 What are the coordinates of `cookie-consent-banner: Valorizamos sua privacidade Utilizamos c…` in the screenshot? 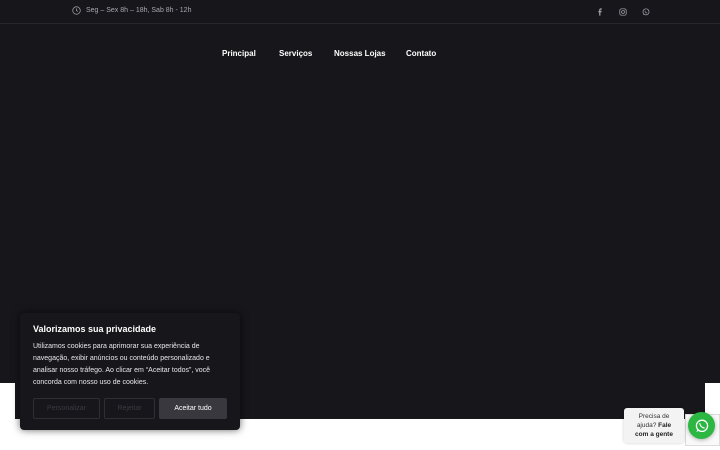 It's located at (130, 371).